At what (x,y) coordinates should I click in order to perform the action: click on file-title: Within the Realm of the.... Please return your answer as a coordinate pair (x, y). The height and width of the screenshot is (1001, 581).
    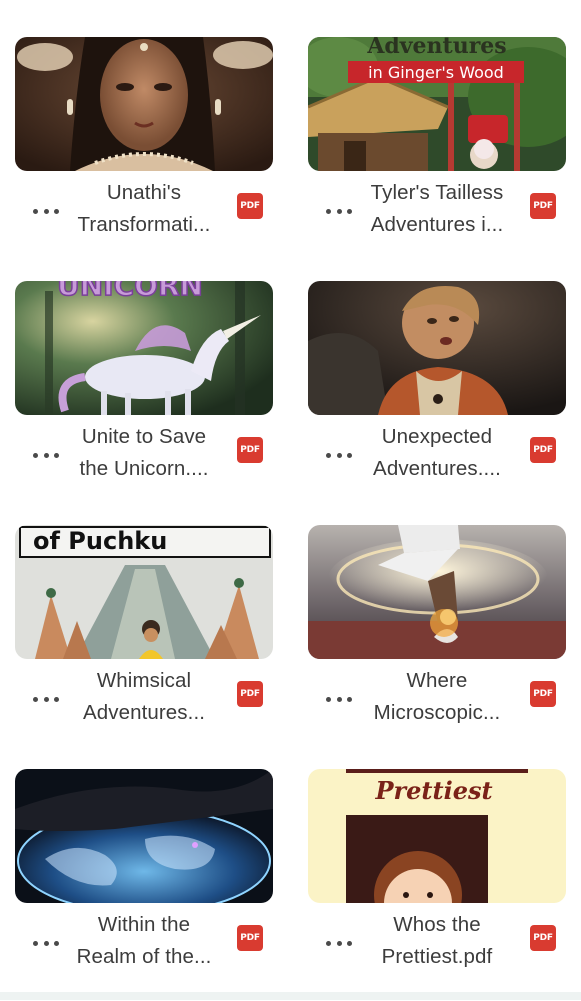
    Looking at the image, I should click on (144, 945).